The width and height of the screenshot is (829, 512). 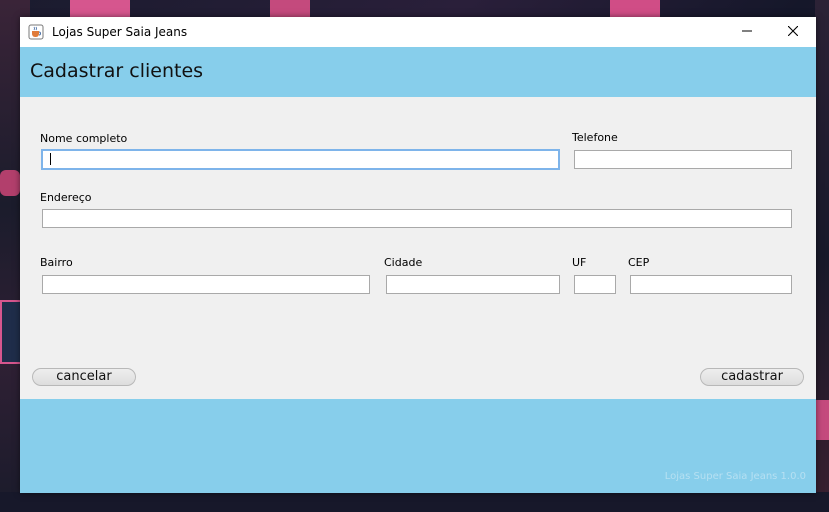 What do you see at coordinates (36, 32) in the screenshot?
I see `java-cup-icon` at bounding box center [36, 32].